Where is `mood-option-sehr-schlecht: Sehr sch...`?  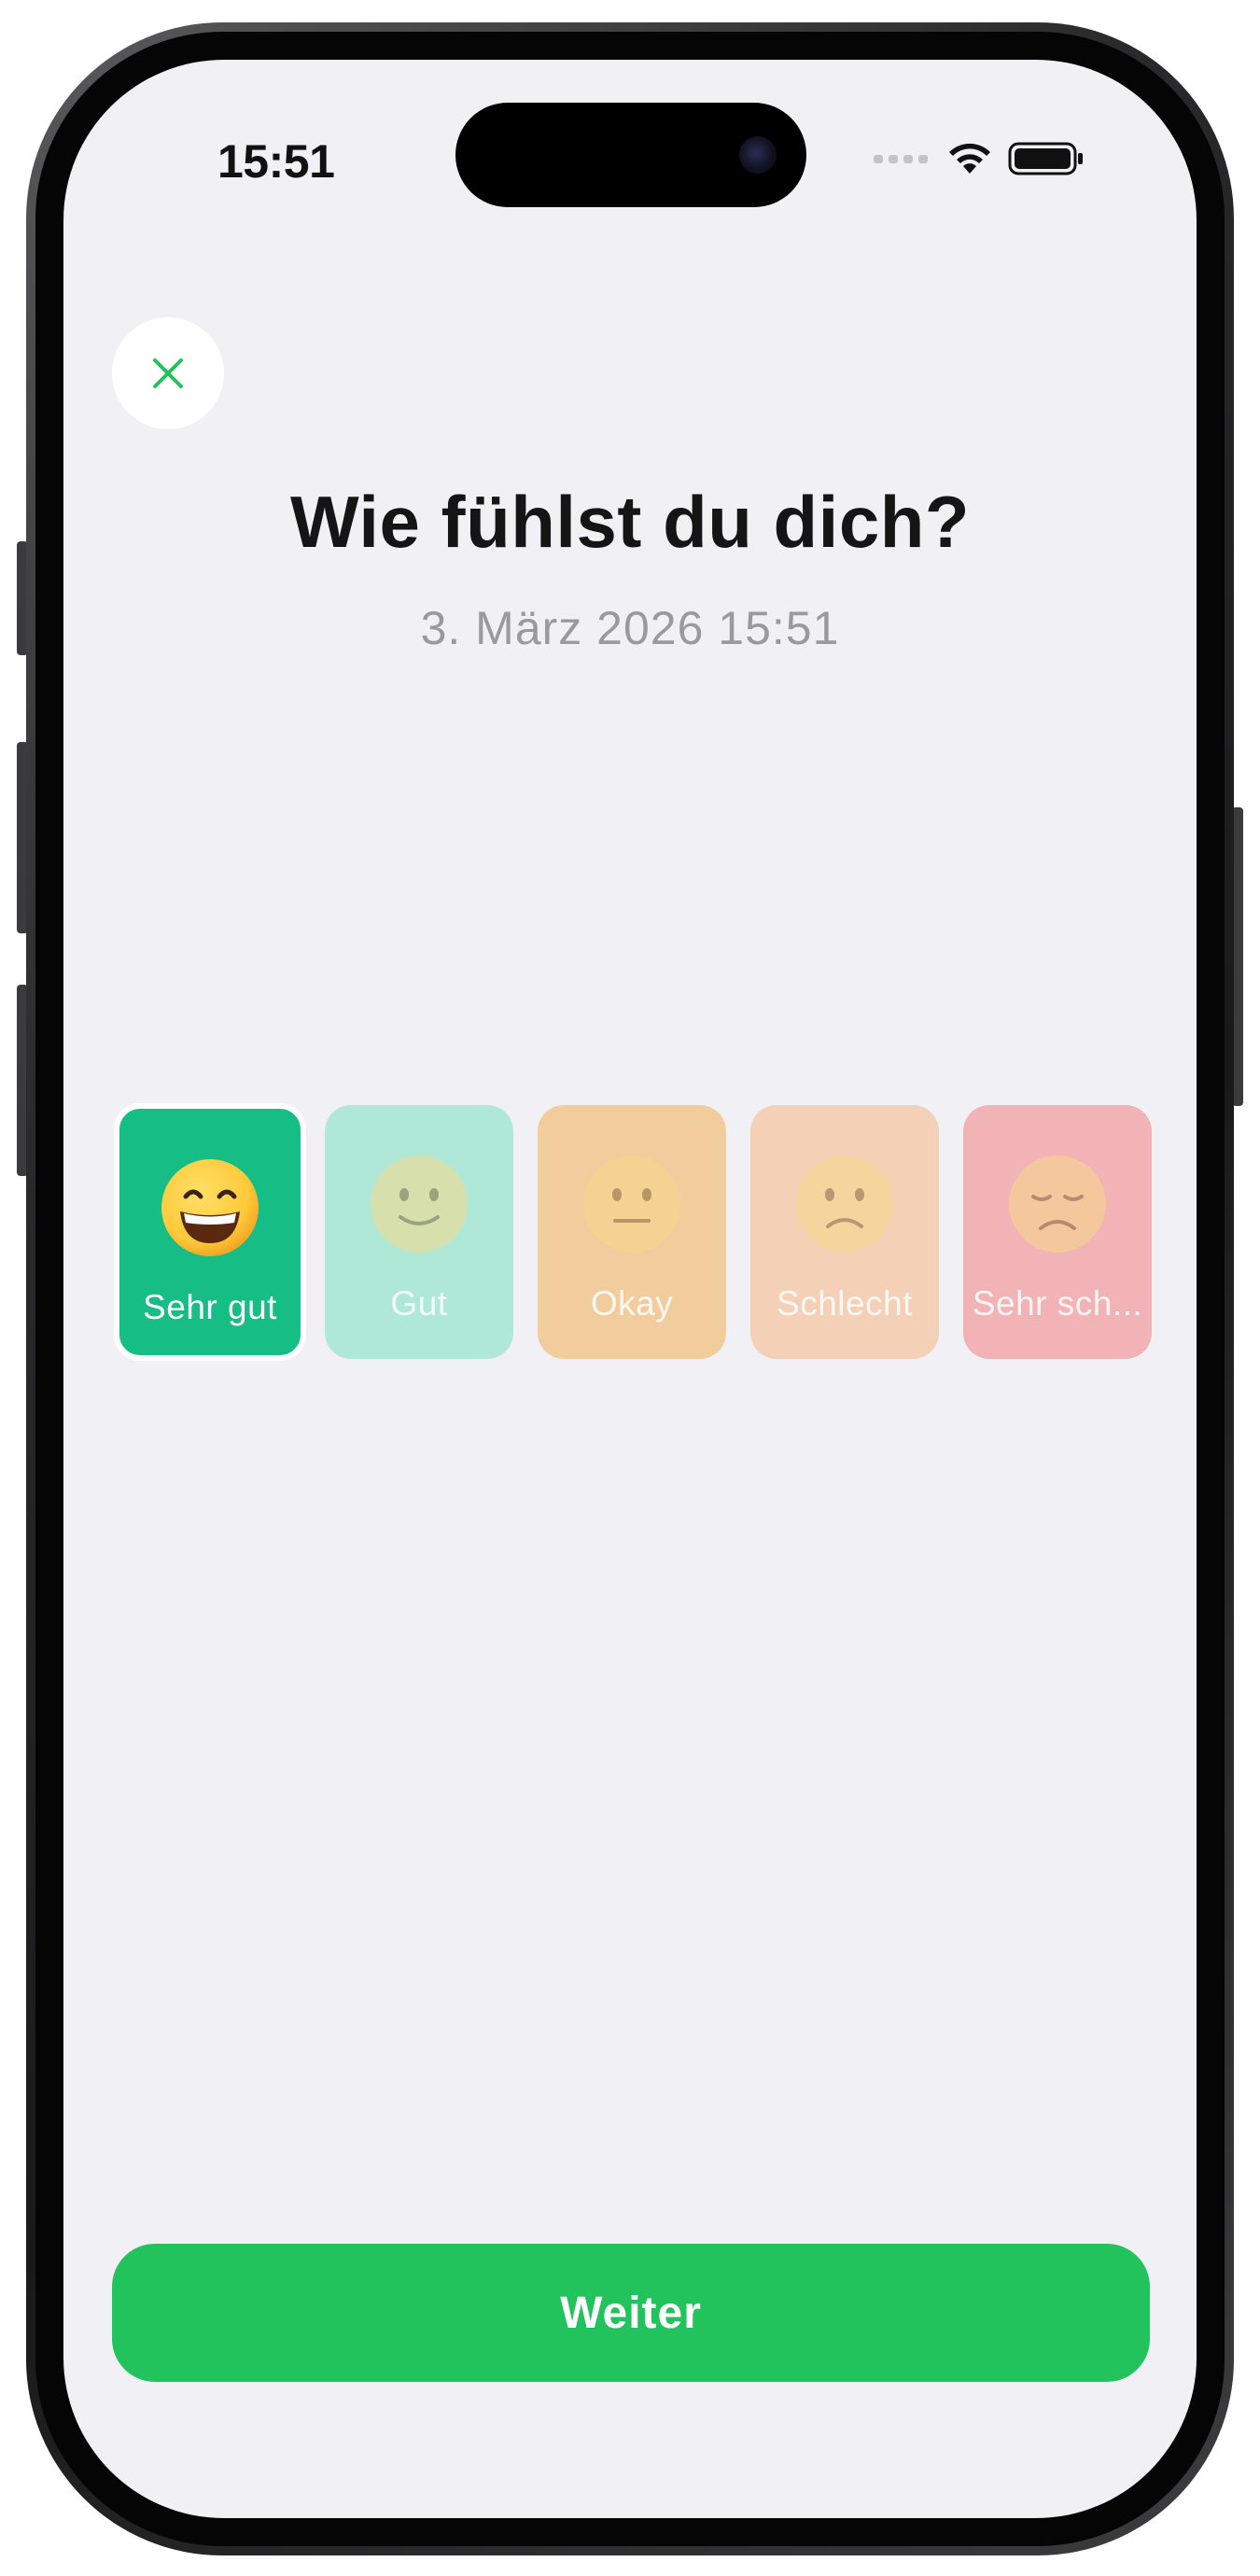
mood-option-sehr-schlecht: Sehr sch... is located at coordinates (1057, 1232).